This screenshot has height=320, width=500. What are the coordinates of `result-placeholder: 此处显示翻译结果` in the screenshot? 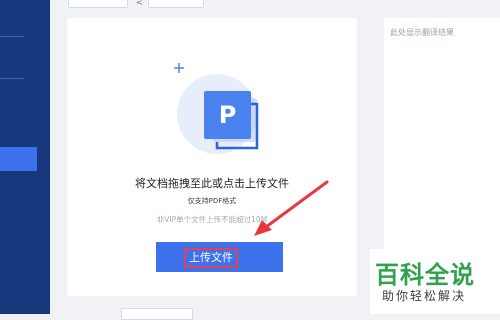 It's located at (422, 32).